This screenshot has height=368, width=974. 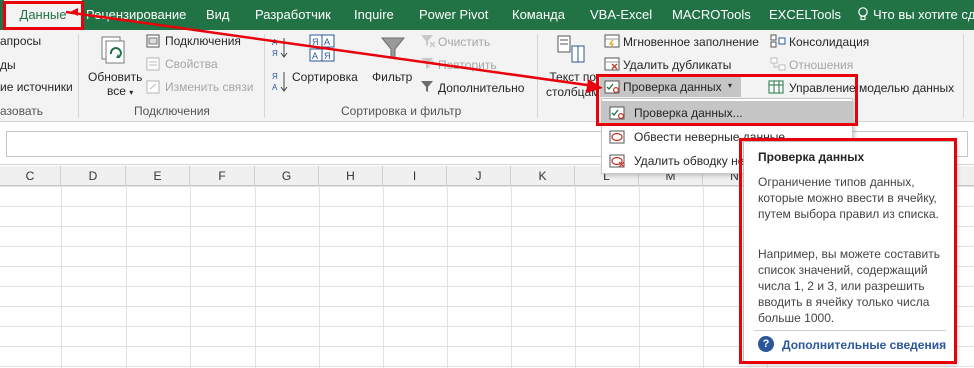 What do you see at coordinates (848, 251) in the screenshot?
I see `annotation-box-tooltip` at bounding box center [848, 251].